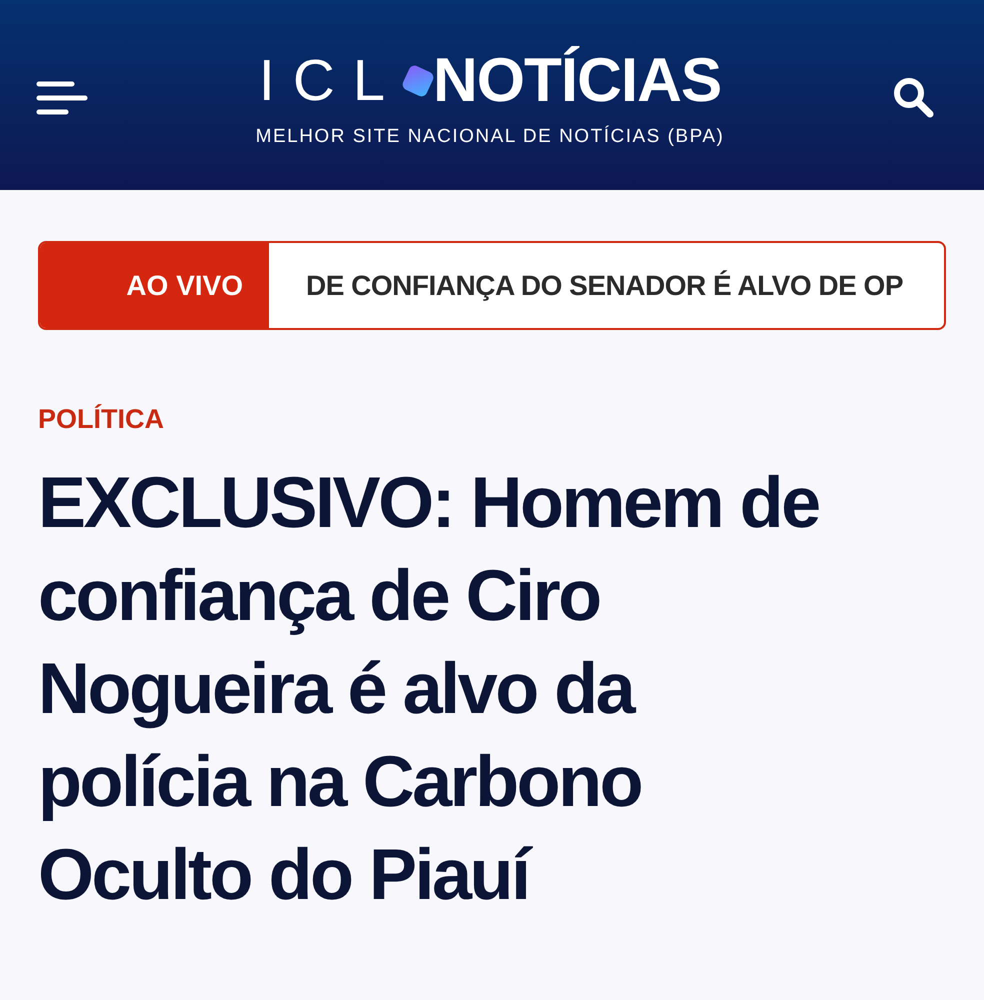  Describe the element at coordinates (330, 81) in the screenshot. I see `logo-text: ICL` at that location.